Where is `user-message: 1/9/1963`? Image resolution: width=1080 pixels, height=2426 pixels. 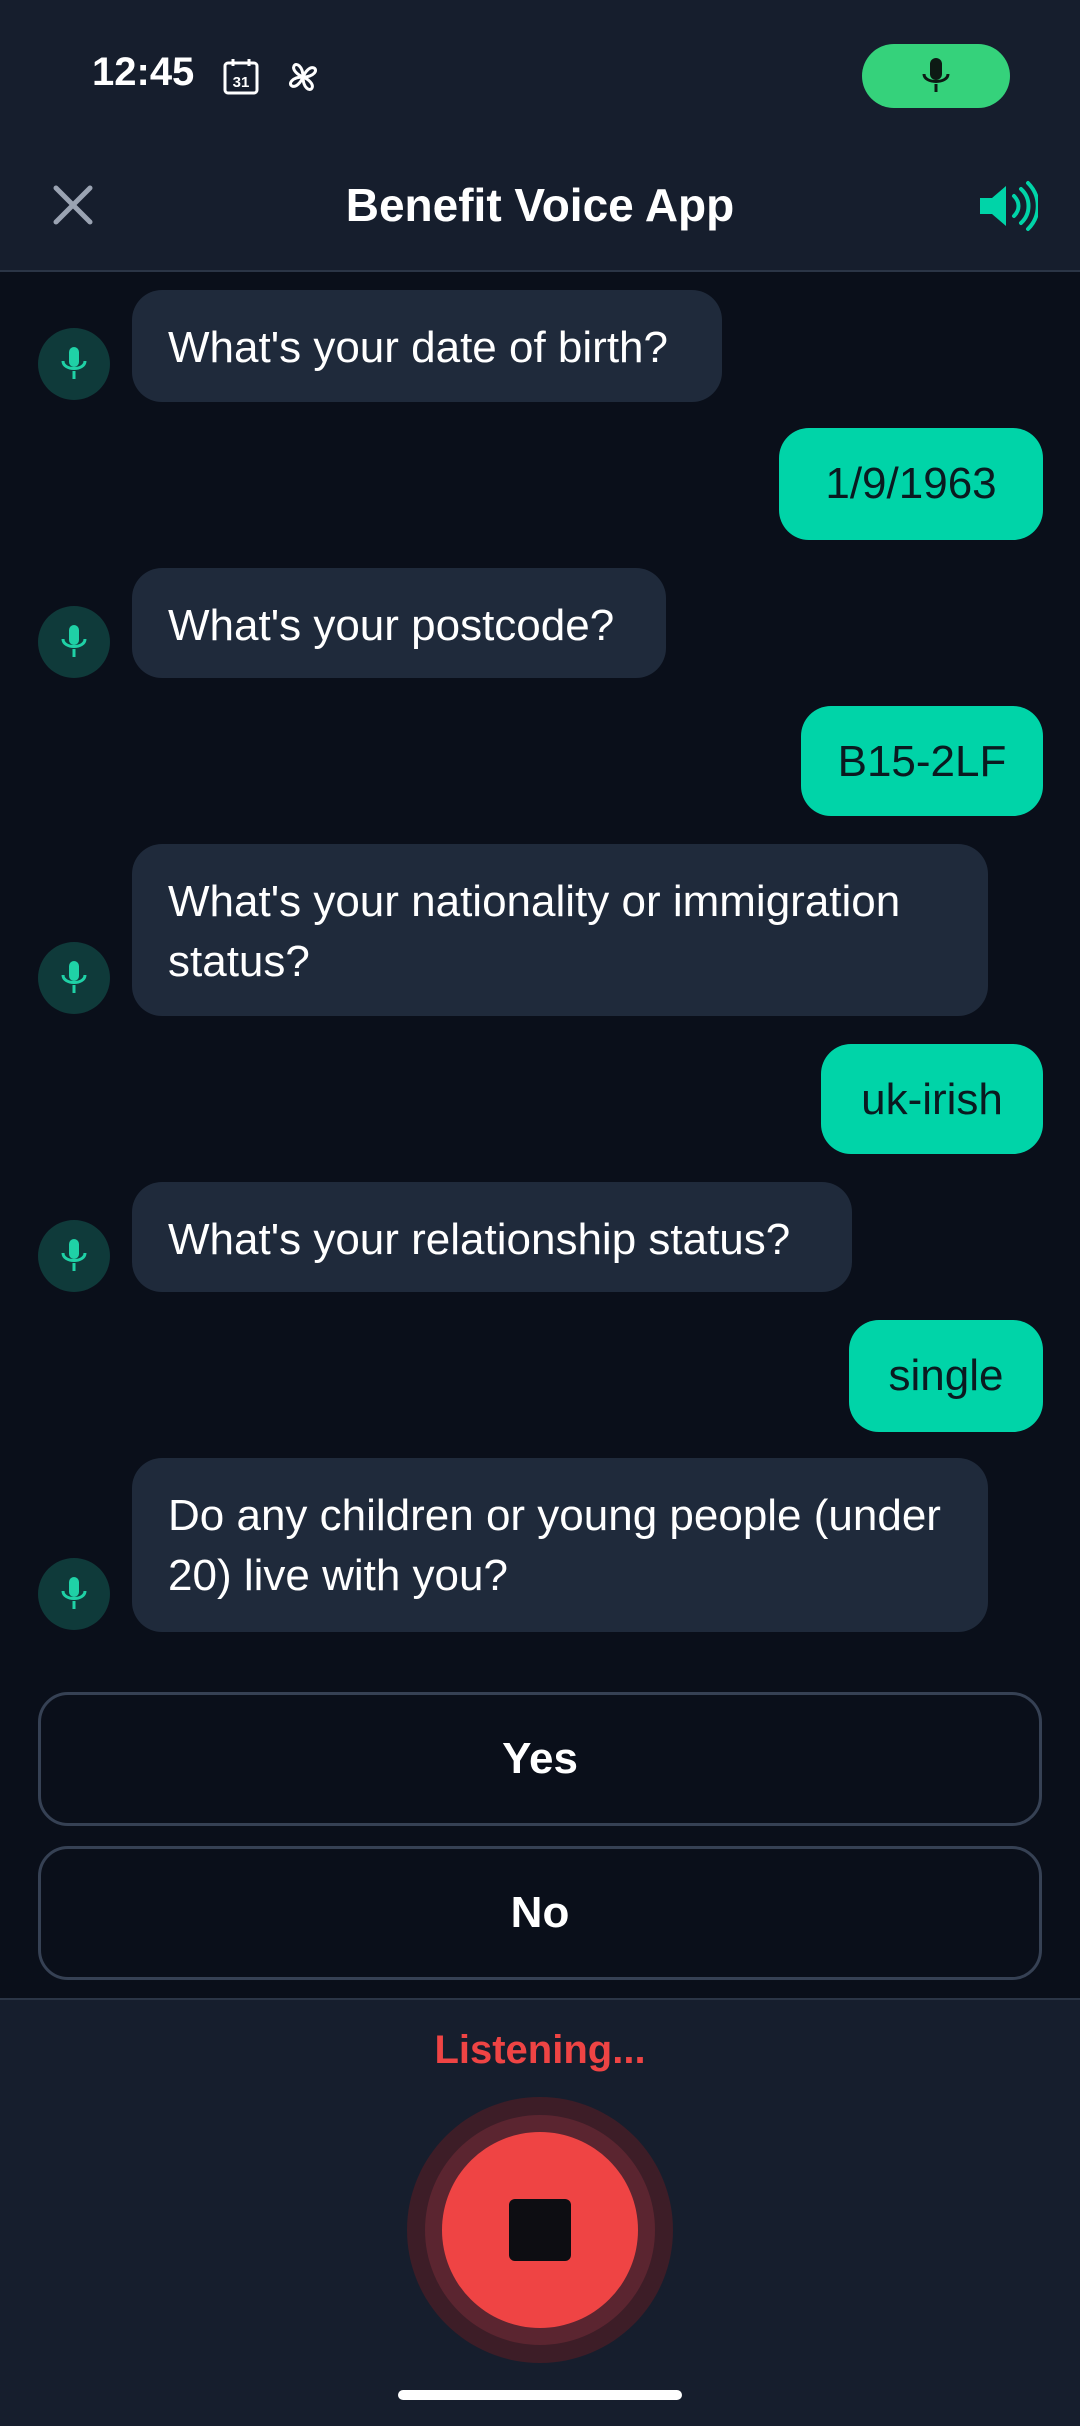
user-message: 1/9/1963 is located at coordinates (911, 484).